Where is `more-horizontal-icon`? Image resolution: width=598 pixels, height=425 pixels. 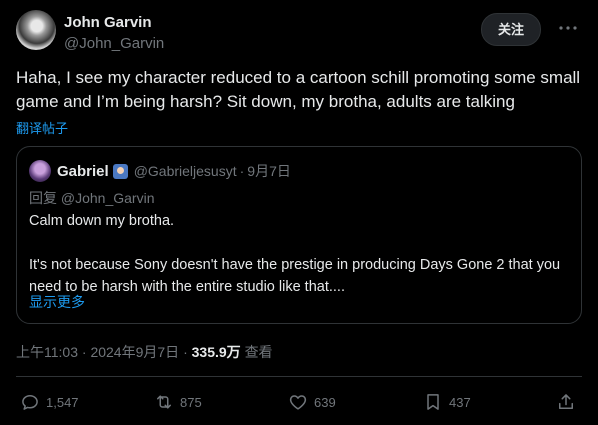 more-horizontal-icon is located at coordinates (568, 28).